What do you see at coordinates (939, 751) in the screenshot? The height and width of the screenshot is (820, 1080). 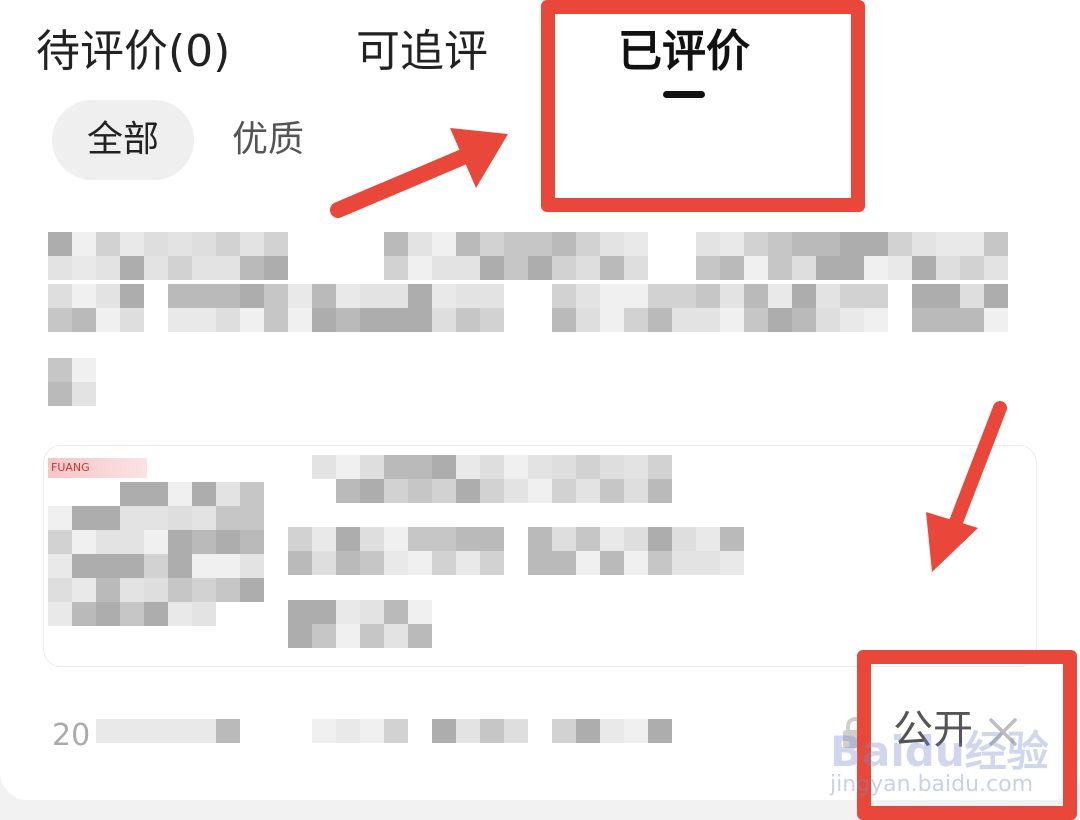 I see `watermark-logo: Baidu经验` at bounding box center [939, 751].